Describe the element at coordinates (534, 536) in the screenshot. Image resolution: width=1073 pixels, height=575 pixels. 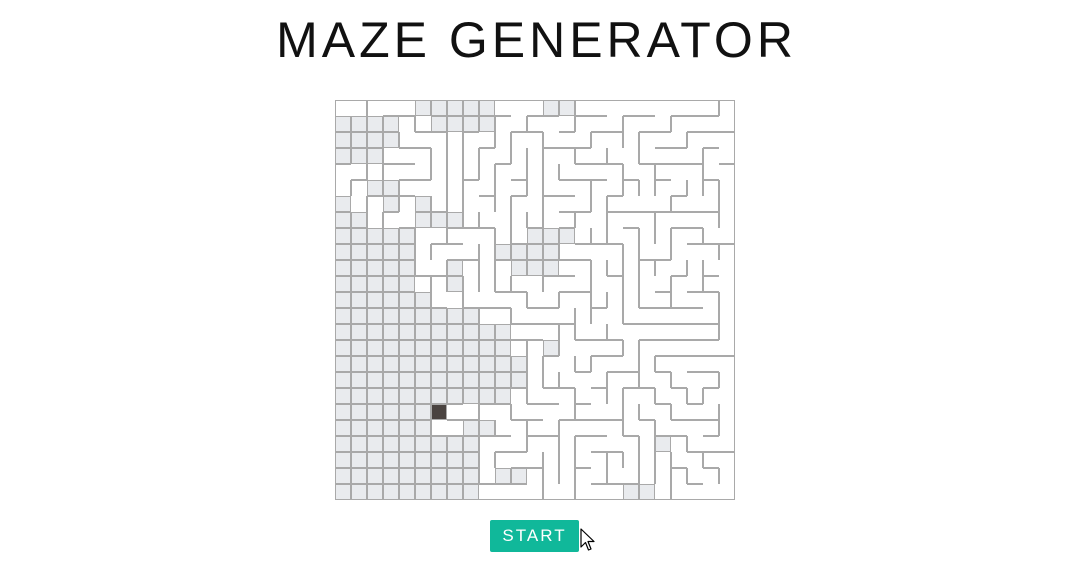
I see `start-button: START` at that location.